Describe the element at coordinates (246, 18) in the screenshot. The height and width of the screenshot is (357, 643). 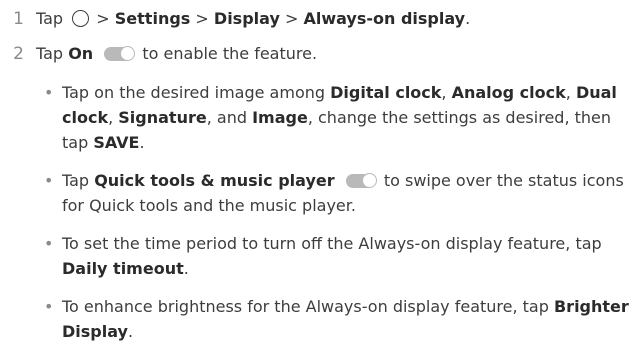
I see `display-label: Display` at that location.